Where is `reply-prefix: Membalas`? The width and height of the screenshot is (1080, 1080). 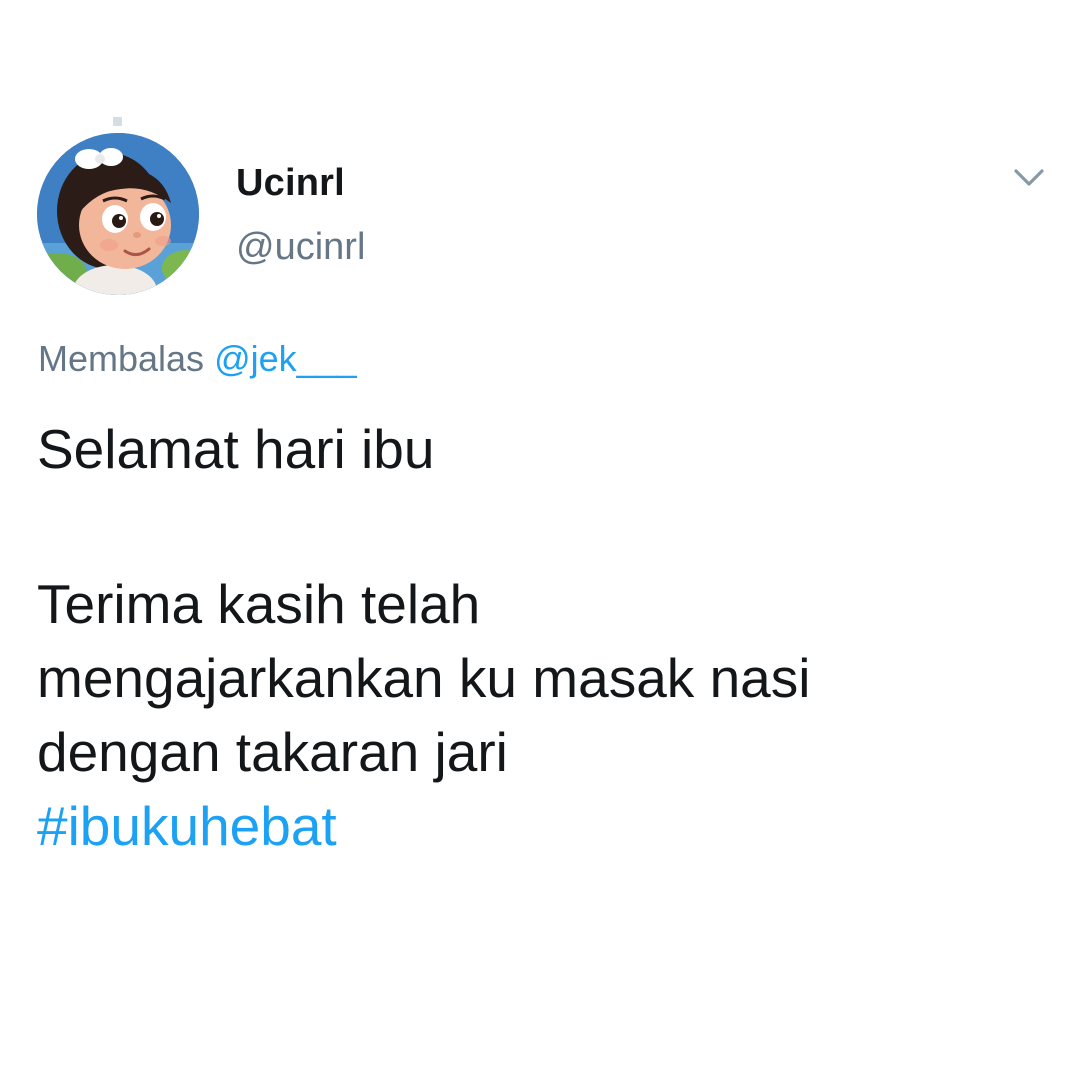
reply-prefix: Membalas is located at coordinates (121, 358).